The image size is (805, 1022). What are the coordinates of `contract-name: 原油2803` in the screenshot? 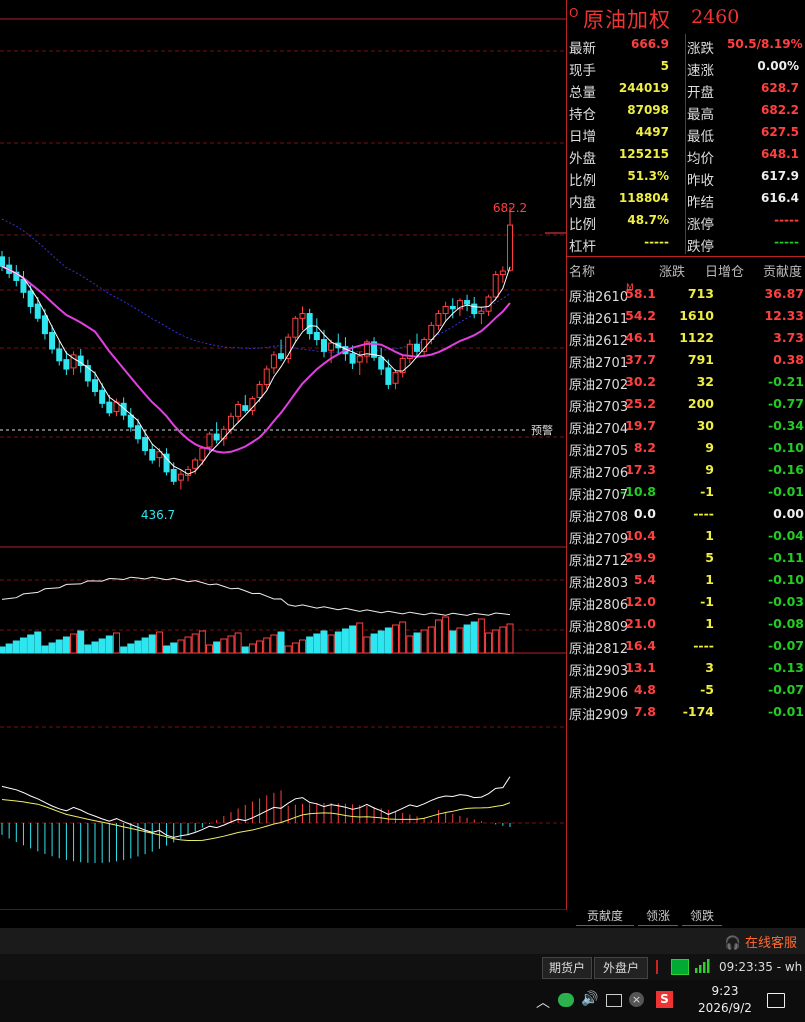 It's located at (599, 583).